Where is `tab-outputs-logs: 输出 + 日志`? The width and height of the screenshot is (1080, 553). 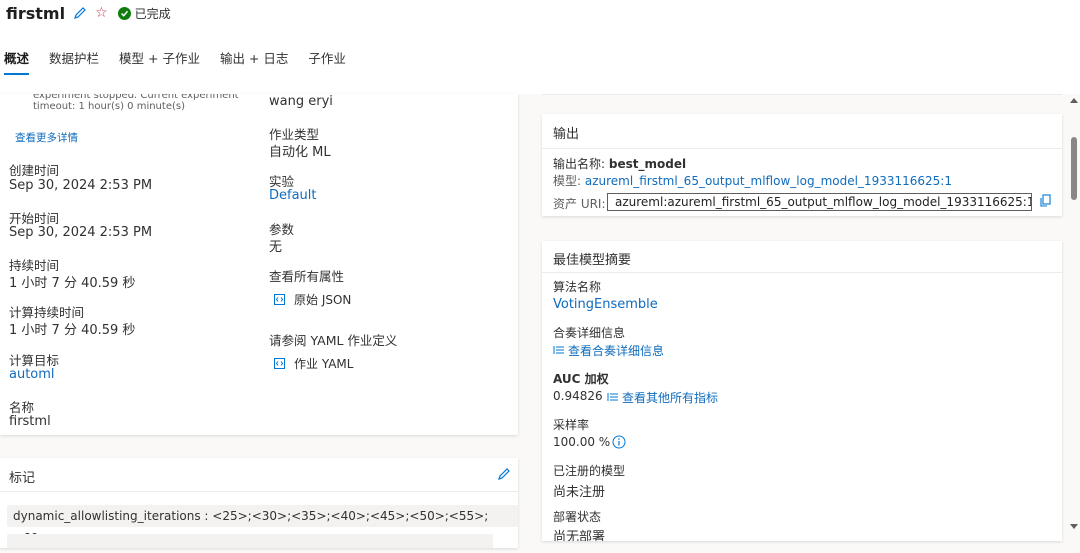 tab-outputs-logs: 输出 + 日志 is located at coordinates (254, 60).